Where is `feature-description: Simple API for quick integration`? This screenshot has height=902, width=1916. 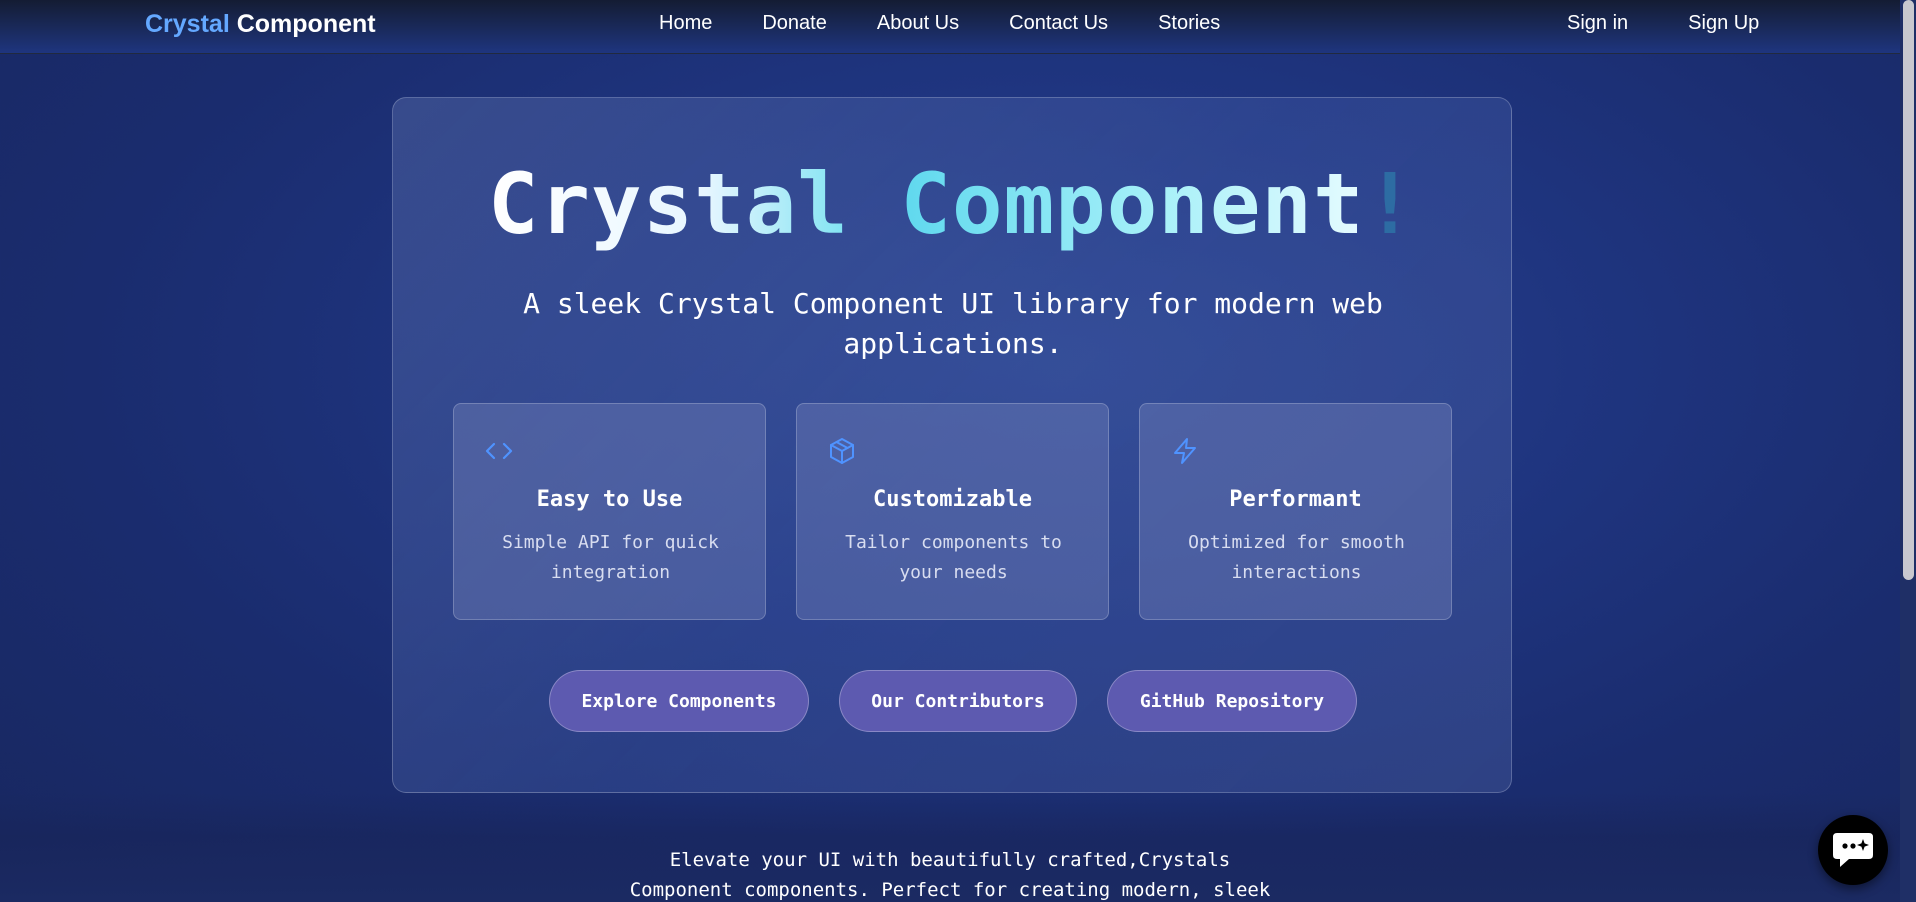 feature-description: Simple API for quick integration is located at coordinates (610, 557).